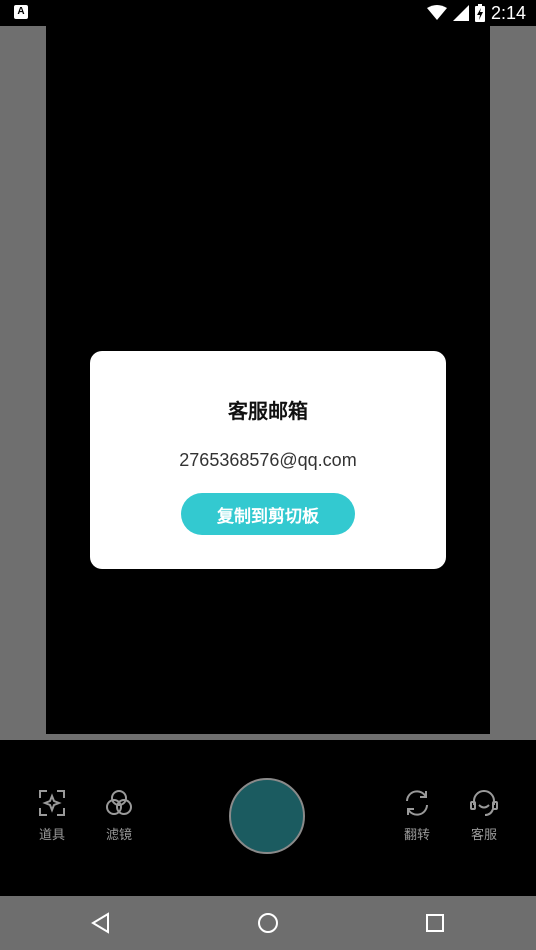  I want to click on system-navigation-bar, so click(268, 923).